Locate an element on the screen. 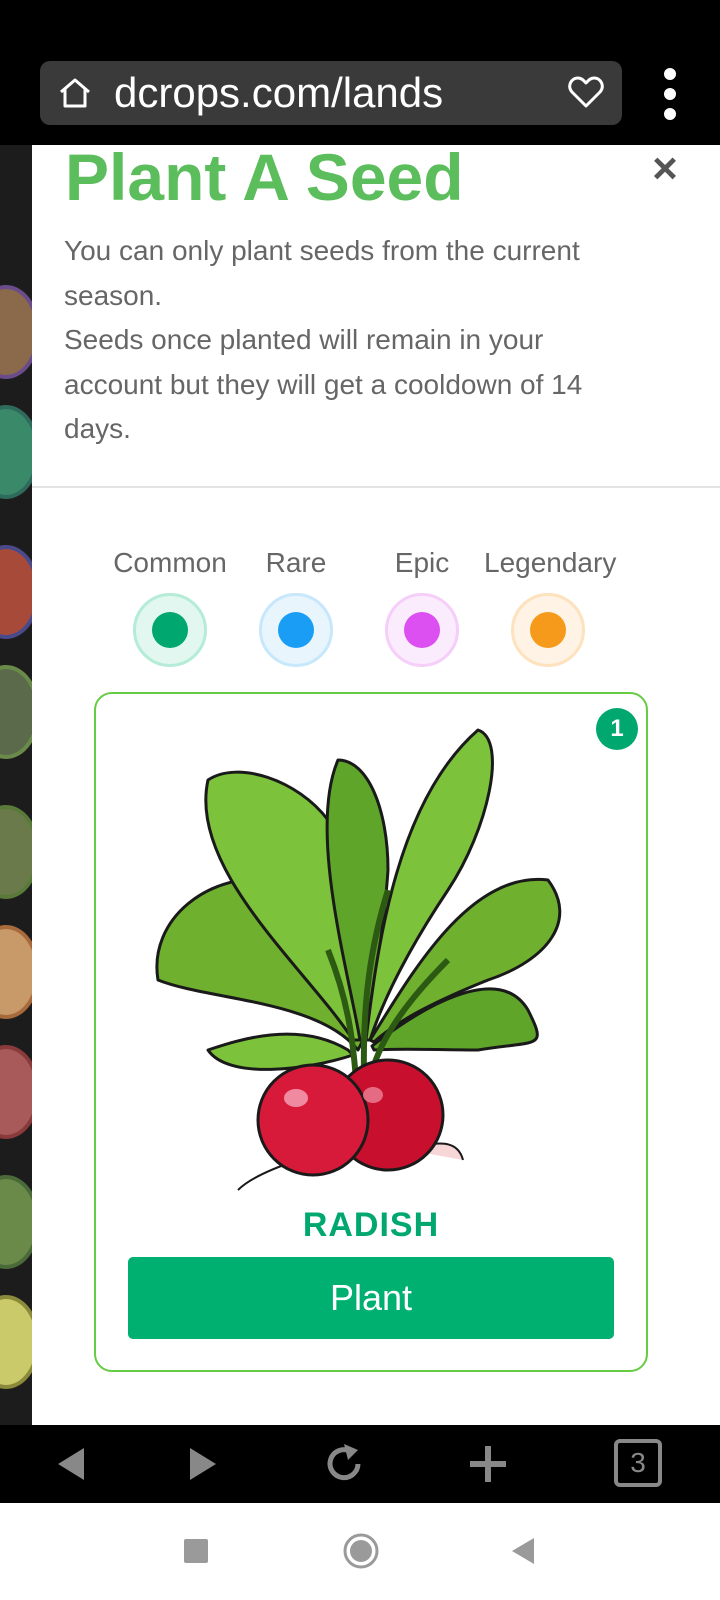  menu-icon is located at coordinates (670, 94).